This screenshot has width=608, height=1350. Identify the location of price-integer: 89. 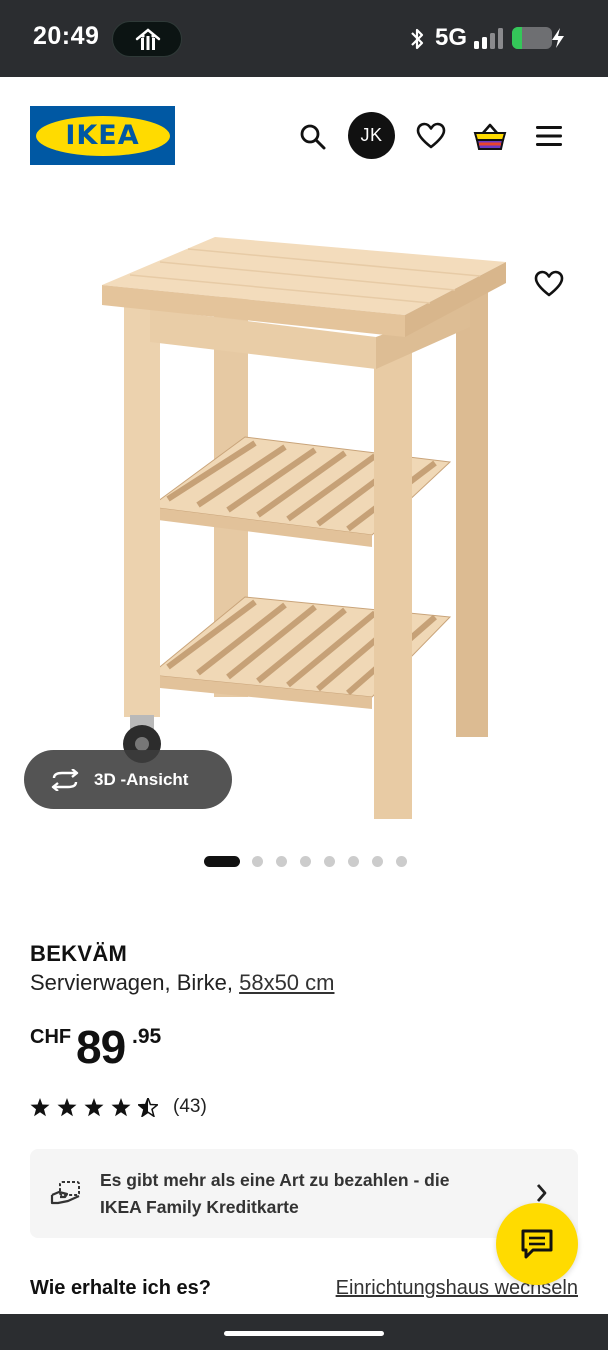
(101, 1047).